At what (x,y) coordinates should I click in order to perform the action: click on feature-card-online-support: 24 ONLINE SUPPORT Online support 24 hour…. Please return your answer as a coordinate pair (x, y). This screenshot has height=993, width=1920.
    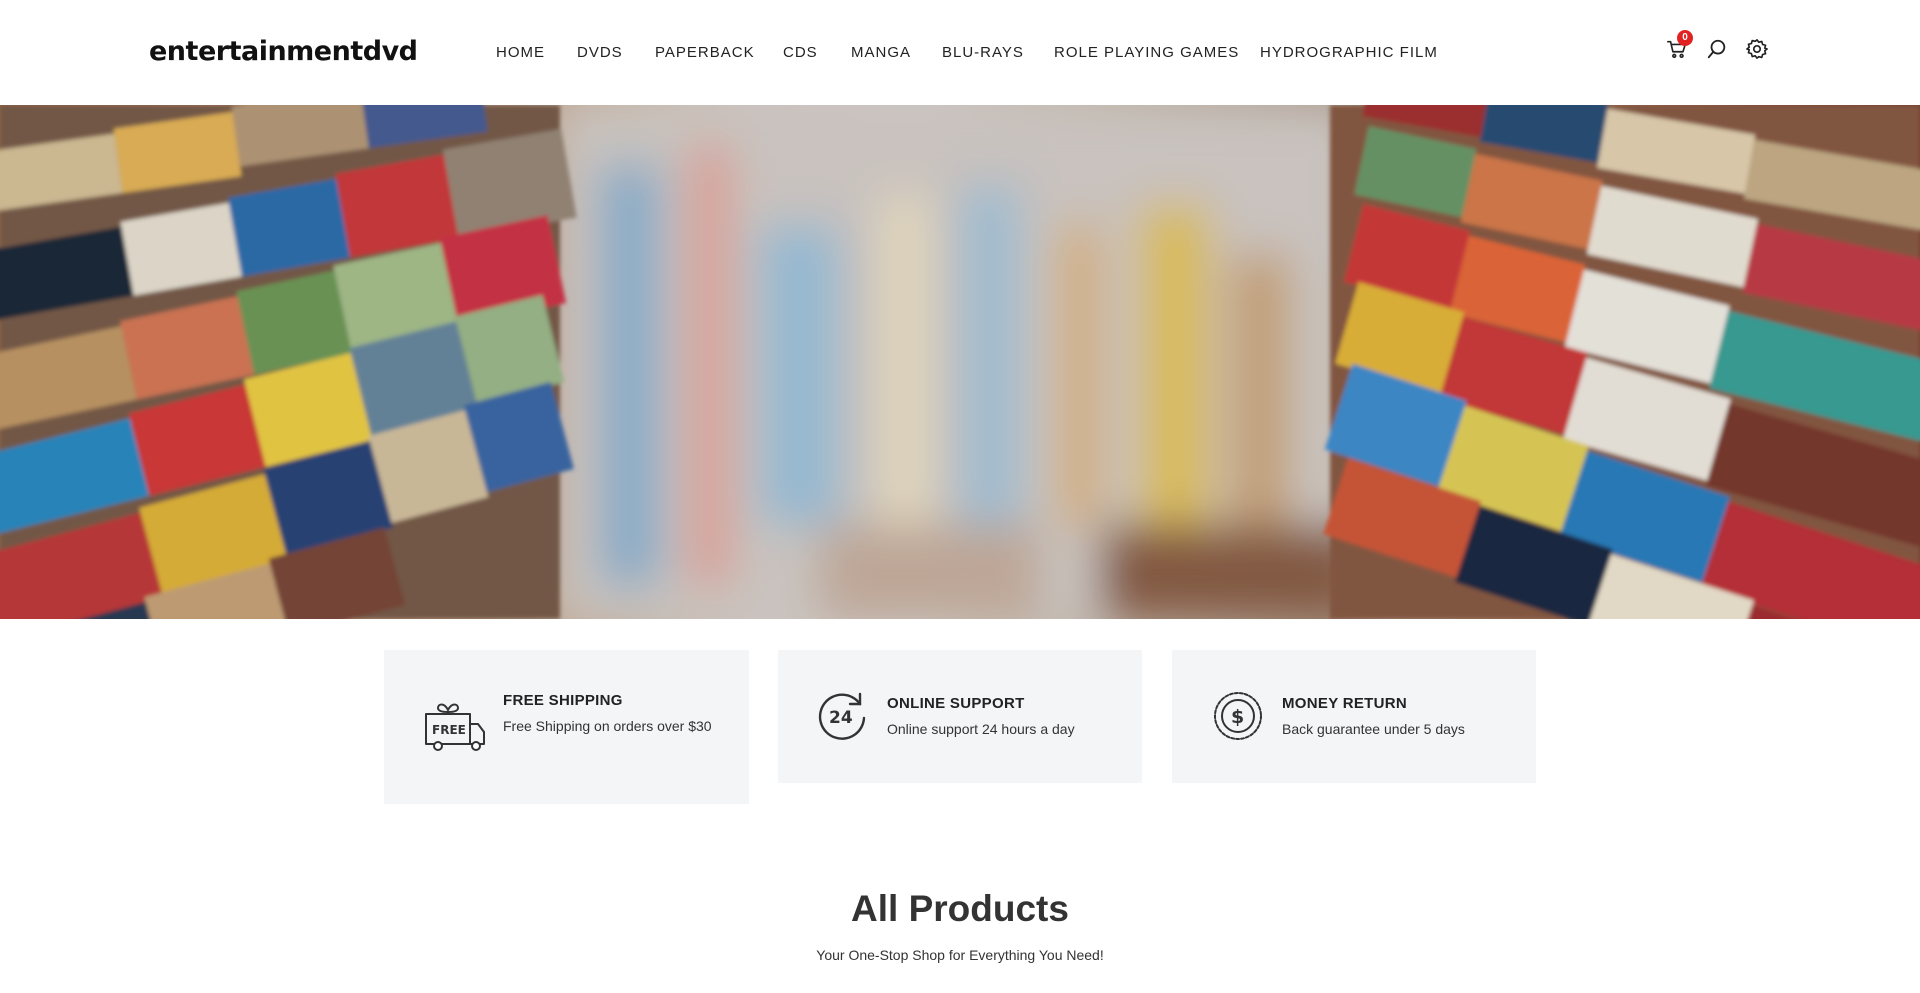
    Looking at the image, I should click on (960, 716).